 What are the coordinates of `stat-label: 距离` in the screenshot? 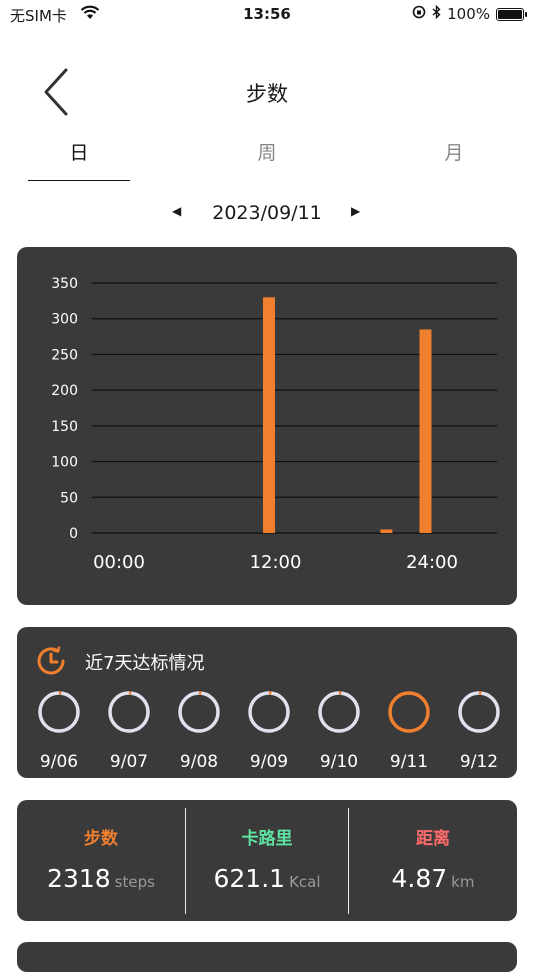 It's located at (433, 839).